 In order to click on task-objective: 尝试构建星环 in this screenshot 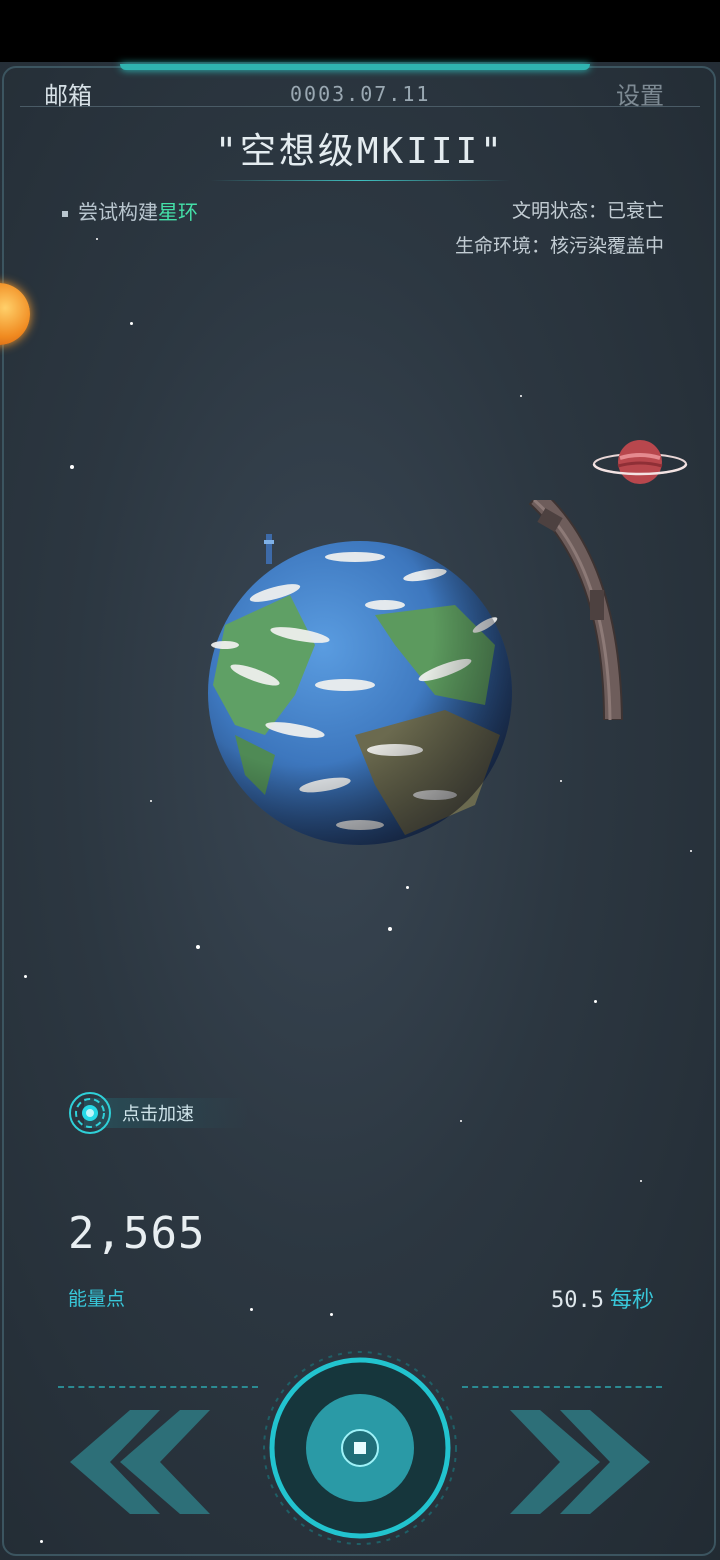, I will do `click(130, 210)`.